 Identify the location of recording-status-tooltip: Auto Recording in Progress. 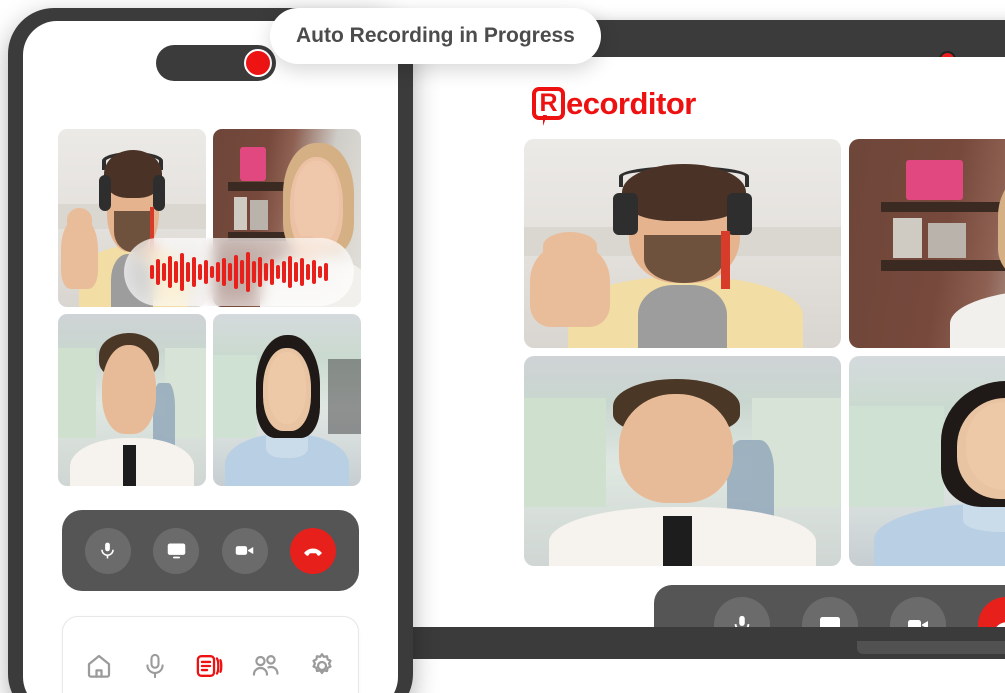
(435, 36).